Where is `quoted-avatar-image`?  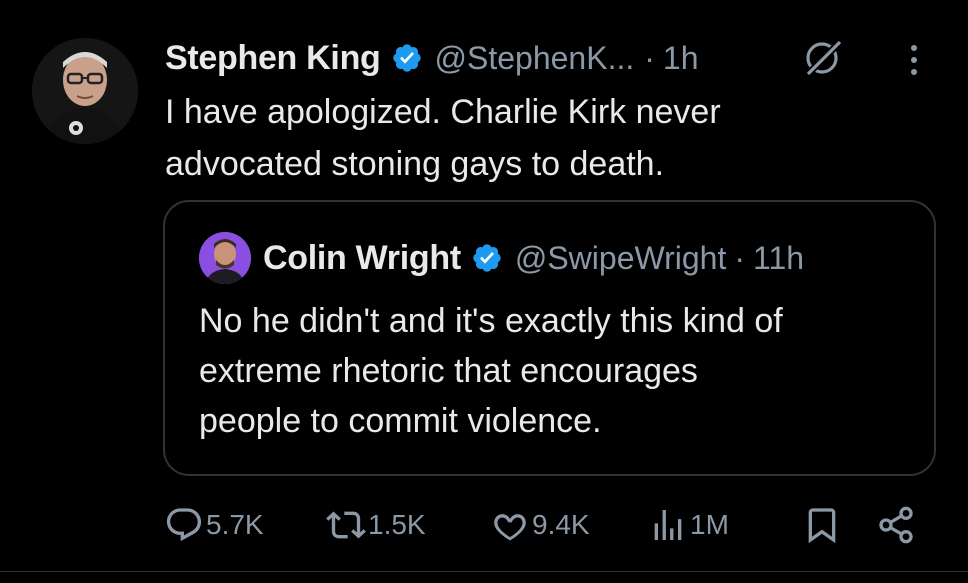
quoted-avatar-image is located at coordinates (225, 258).